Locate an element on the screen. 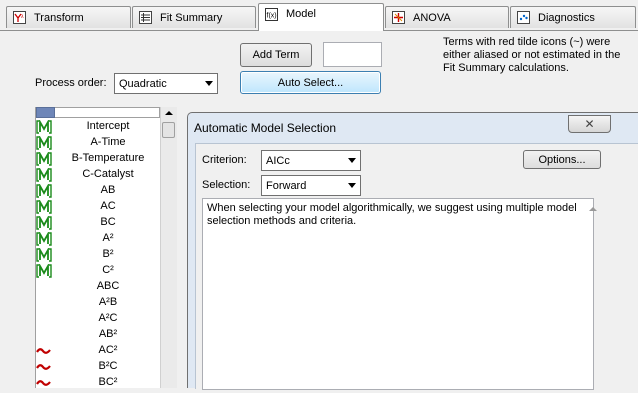  selection-value: Forward is located at coordinates (286, 185).